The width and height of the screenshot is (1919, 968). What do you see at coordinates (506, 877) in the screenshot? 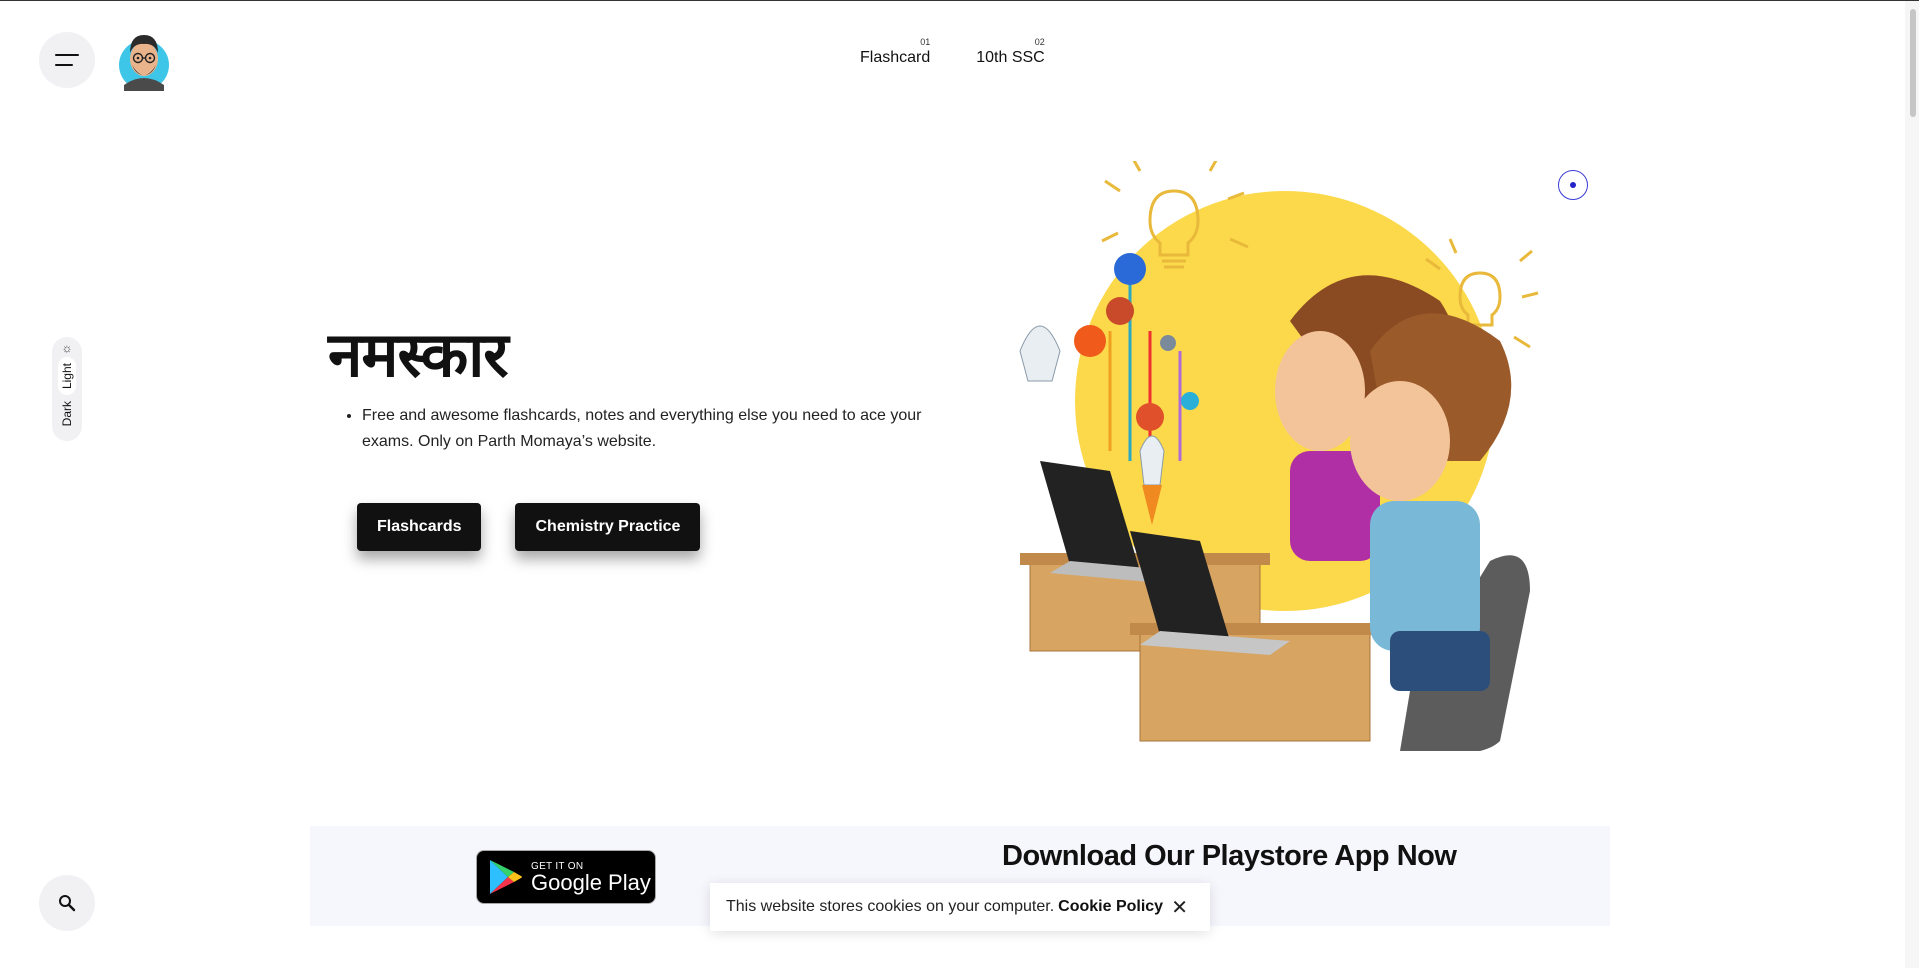
I see `google-play-icon` at bounding box center [506, 877].